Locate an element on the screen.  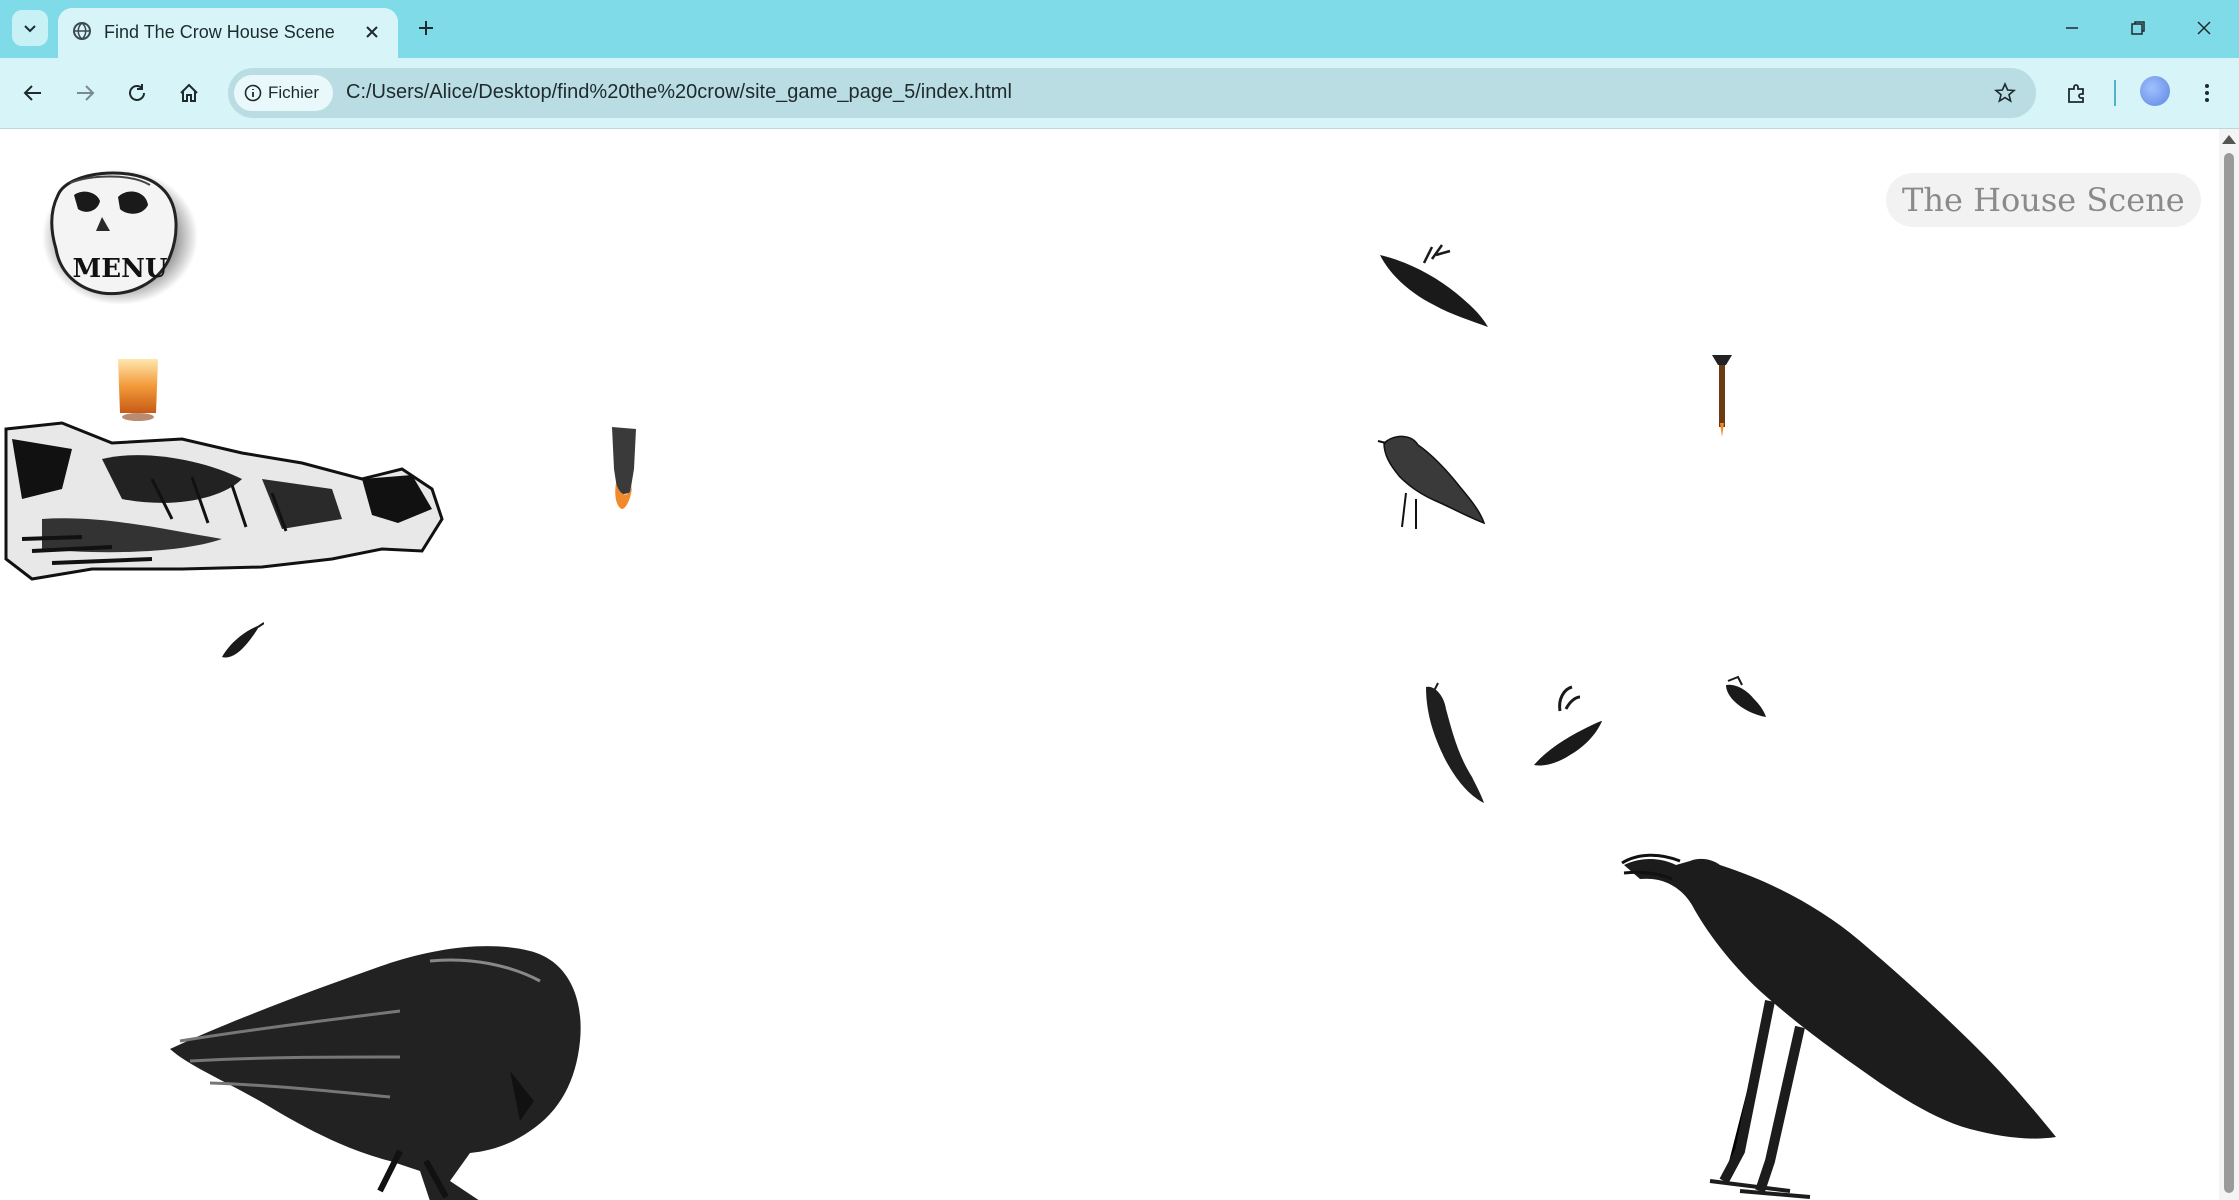
kebab-menu-icon is located at coordinates (2207, 93).